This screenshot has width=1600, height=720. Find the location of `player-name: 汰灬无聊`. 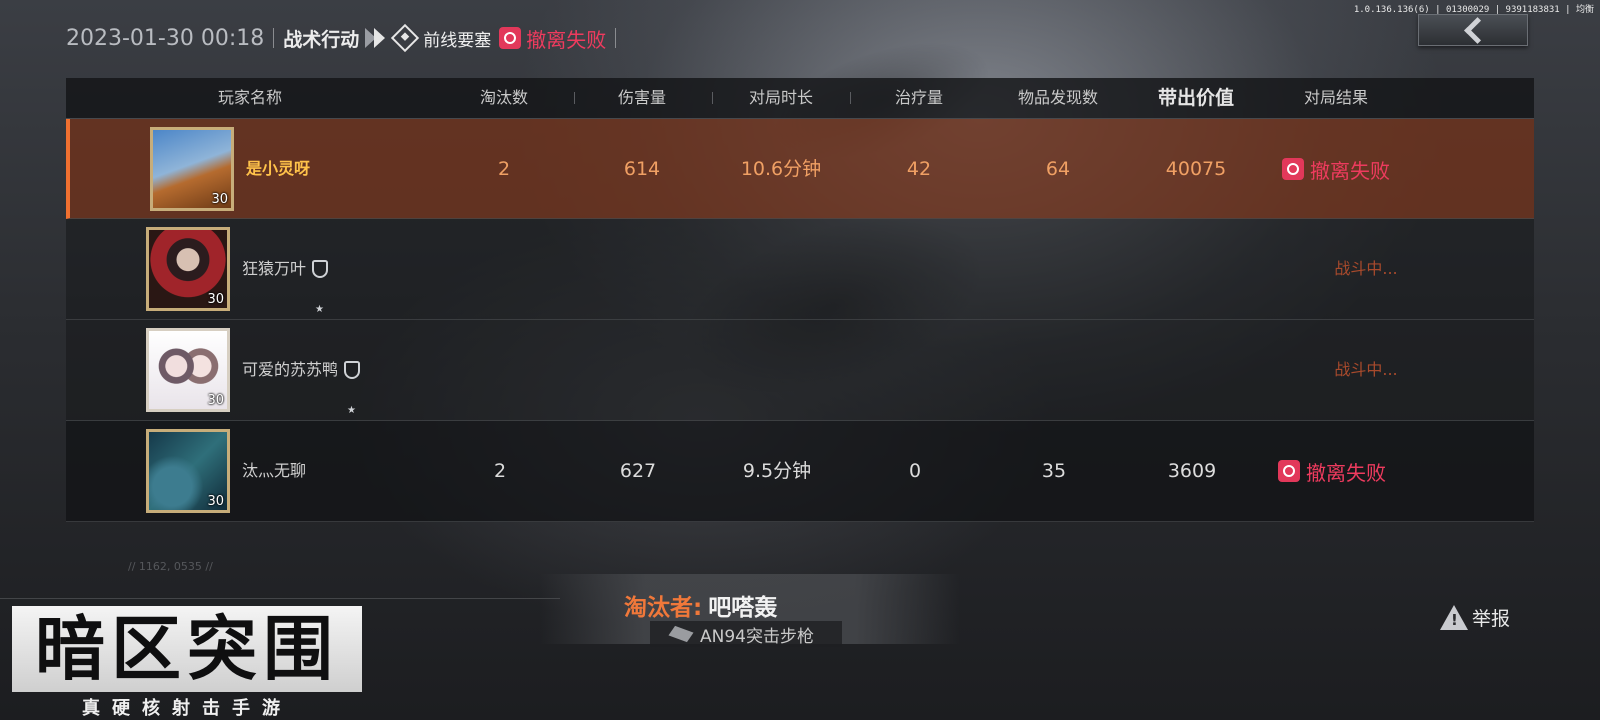

player-name: 汰灬无聊 is located at coordinates (274, 471).